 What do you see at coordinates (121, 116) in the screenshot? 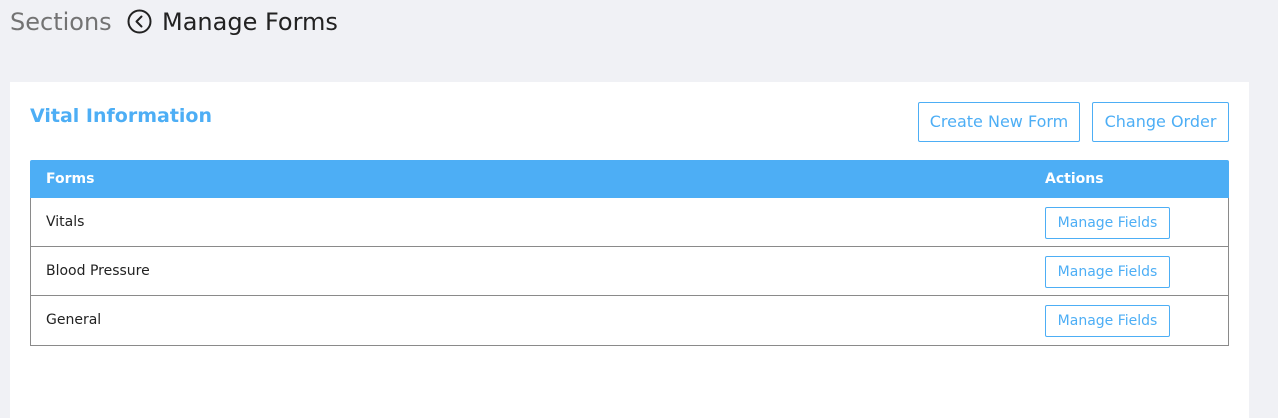
I see `section-title: Vital Information` at bounding box center [121, 116].